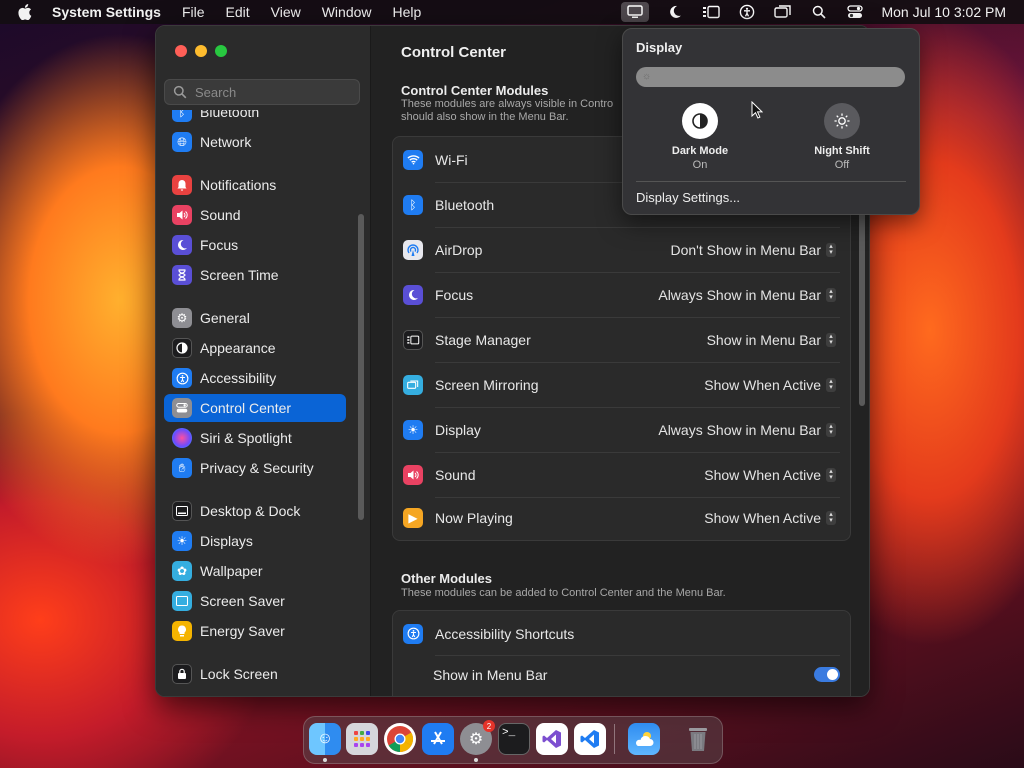 This screenshot has width=1024, height=768. I want to click on menu-edit: Edit, so click(238, 12).